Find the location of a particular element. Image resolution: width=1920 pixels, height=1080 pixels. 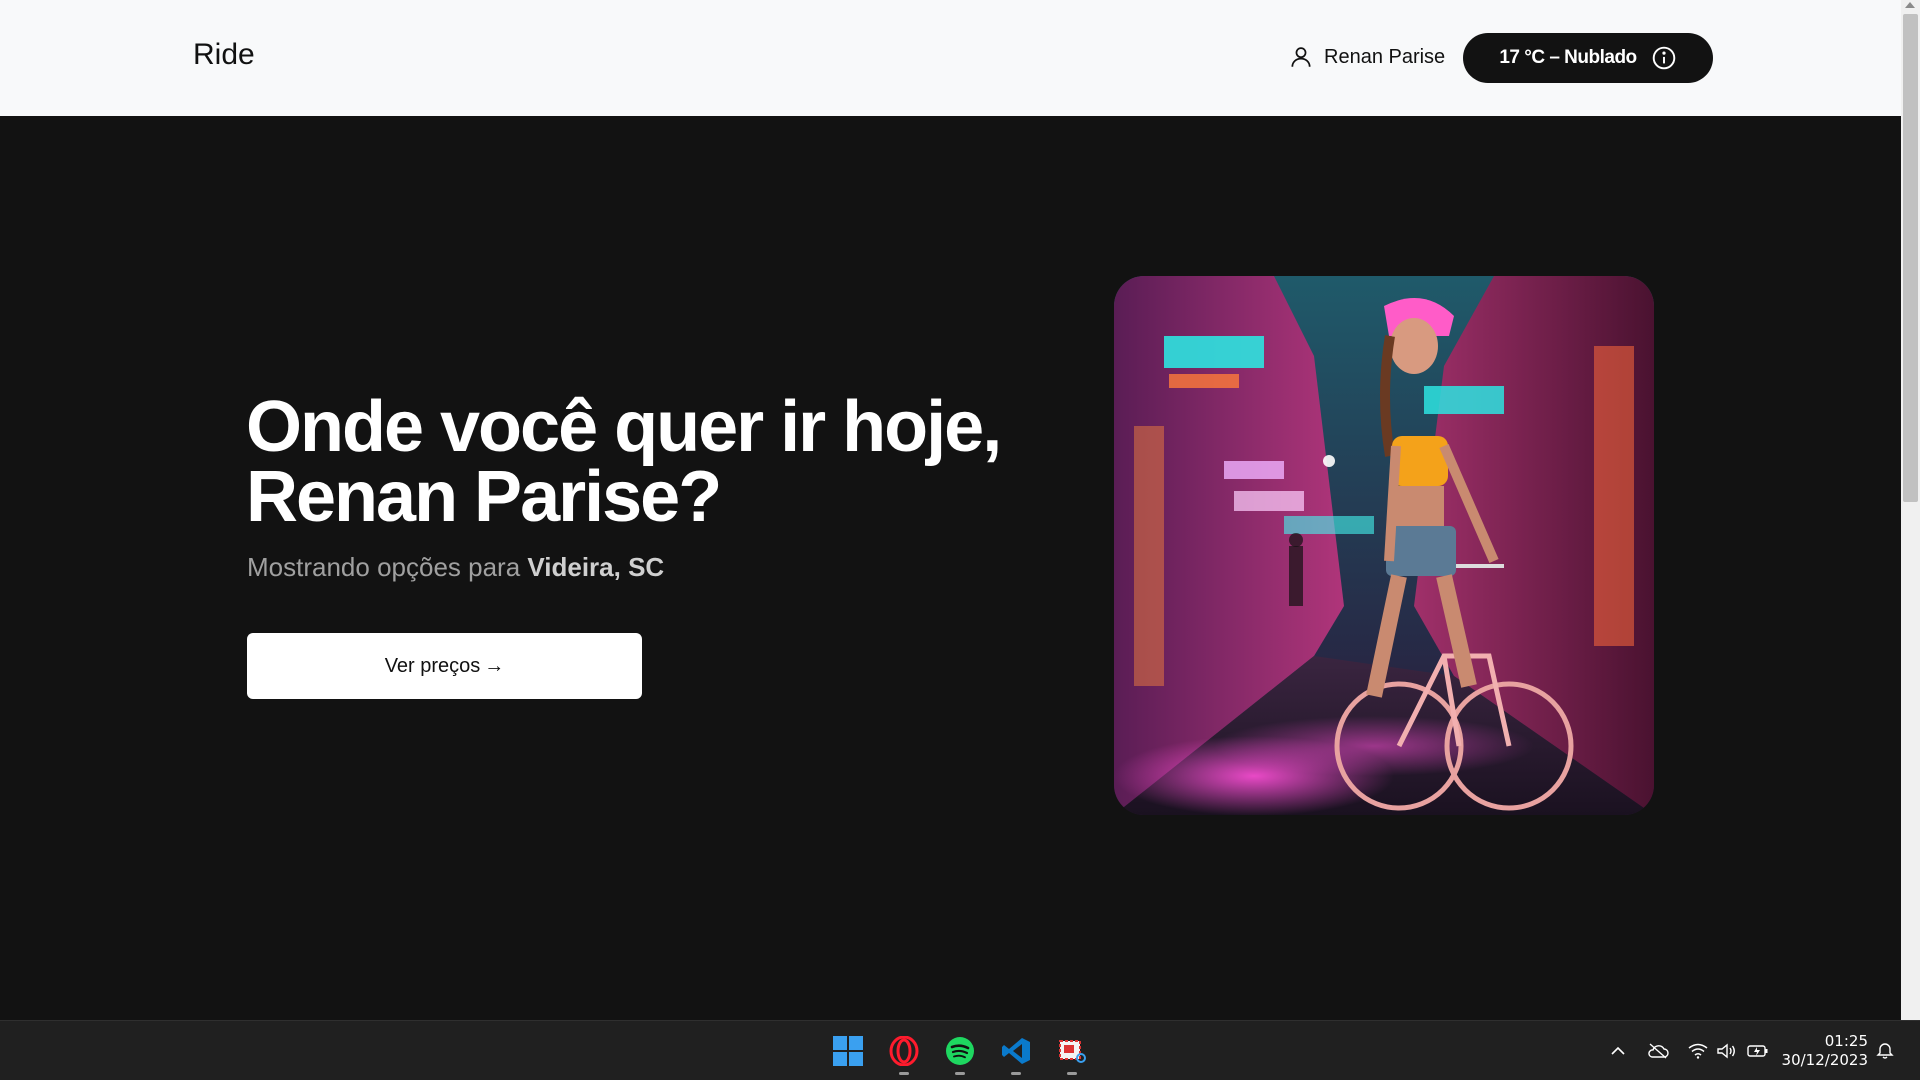

arrow-right-icon: → is located at coordinates (494, 665).